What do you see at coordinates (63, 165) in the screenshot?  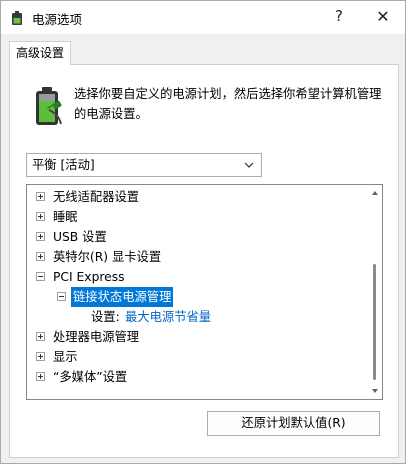 I see `power-plan-value: 平衡 [活动]` at bounding box center [63, 165].